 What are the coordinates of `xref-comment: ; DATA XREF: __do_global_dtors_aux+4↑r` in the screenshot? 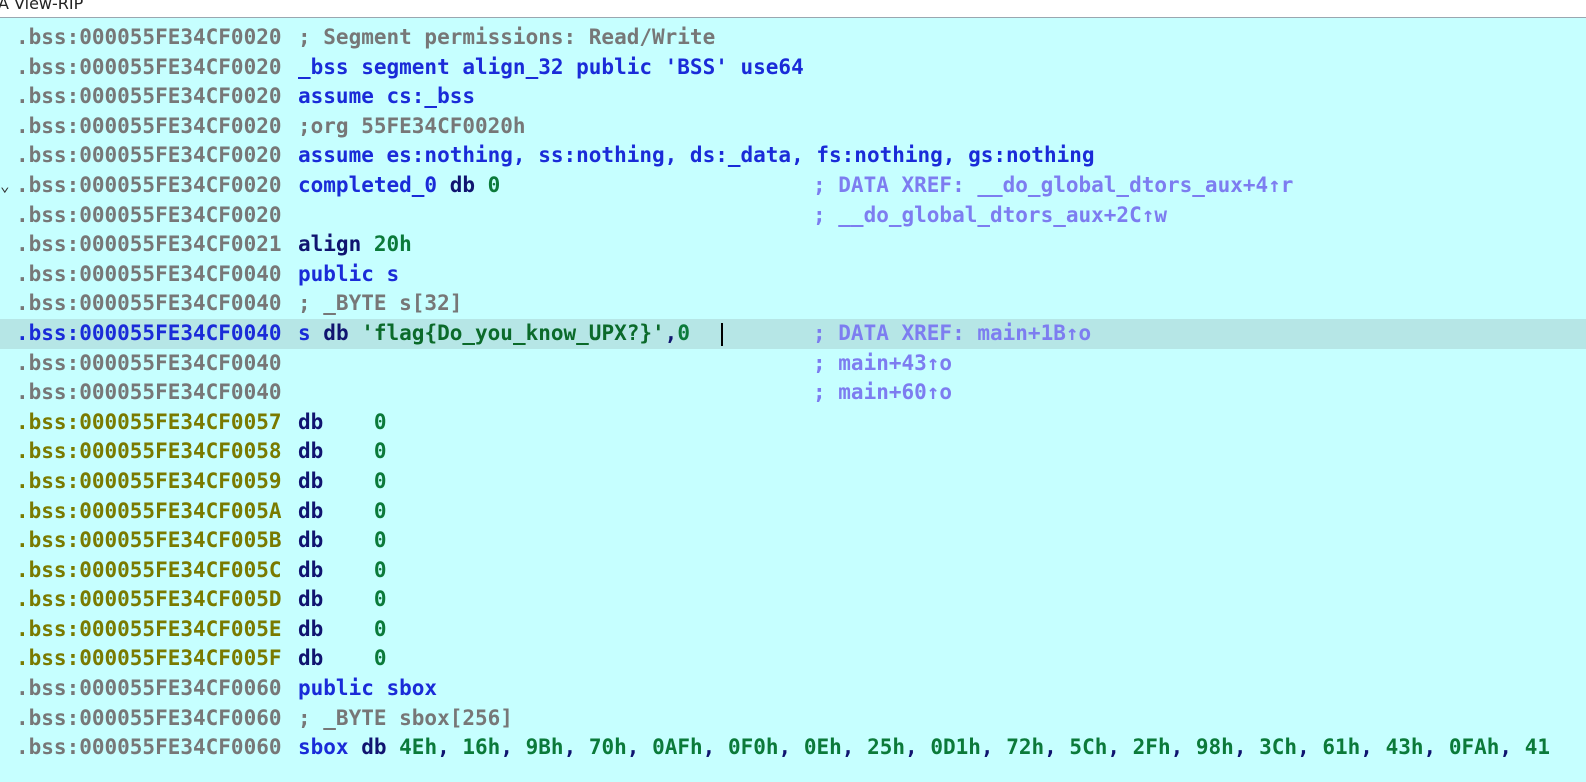 It's located at (1053, 186).